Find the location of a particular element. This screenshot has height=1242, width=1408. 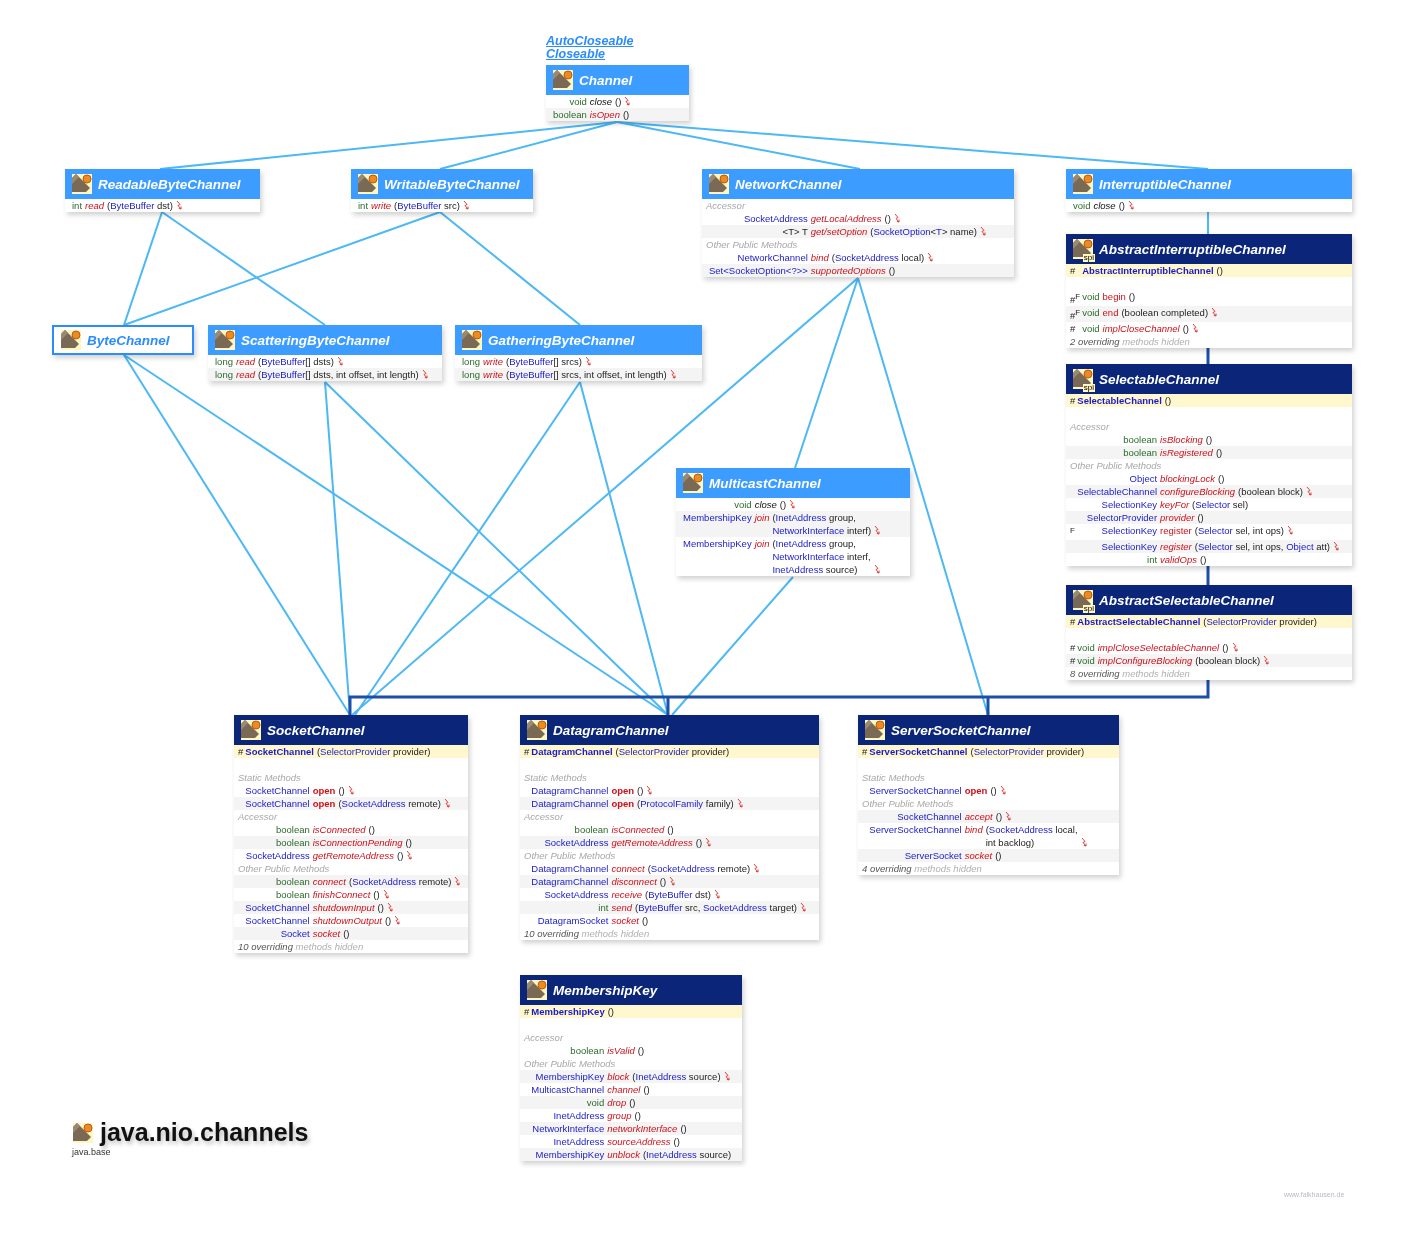

modifier: #$^{F}$ is located at coordinates (1075, 300).